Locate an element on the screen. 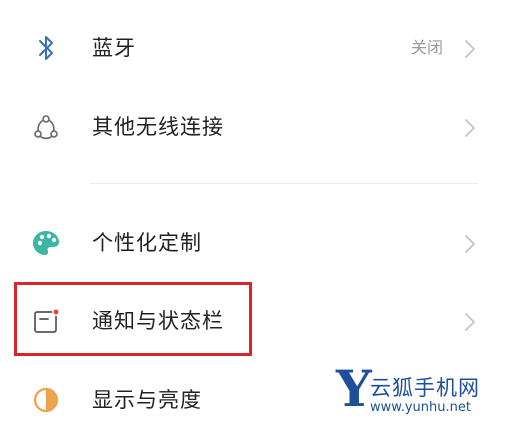 The height and width of the screenshot is (438, 513). bluetooth-icon is located at coordinates (46, 48).